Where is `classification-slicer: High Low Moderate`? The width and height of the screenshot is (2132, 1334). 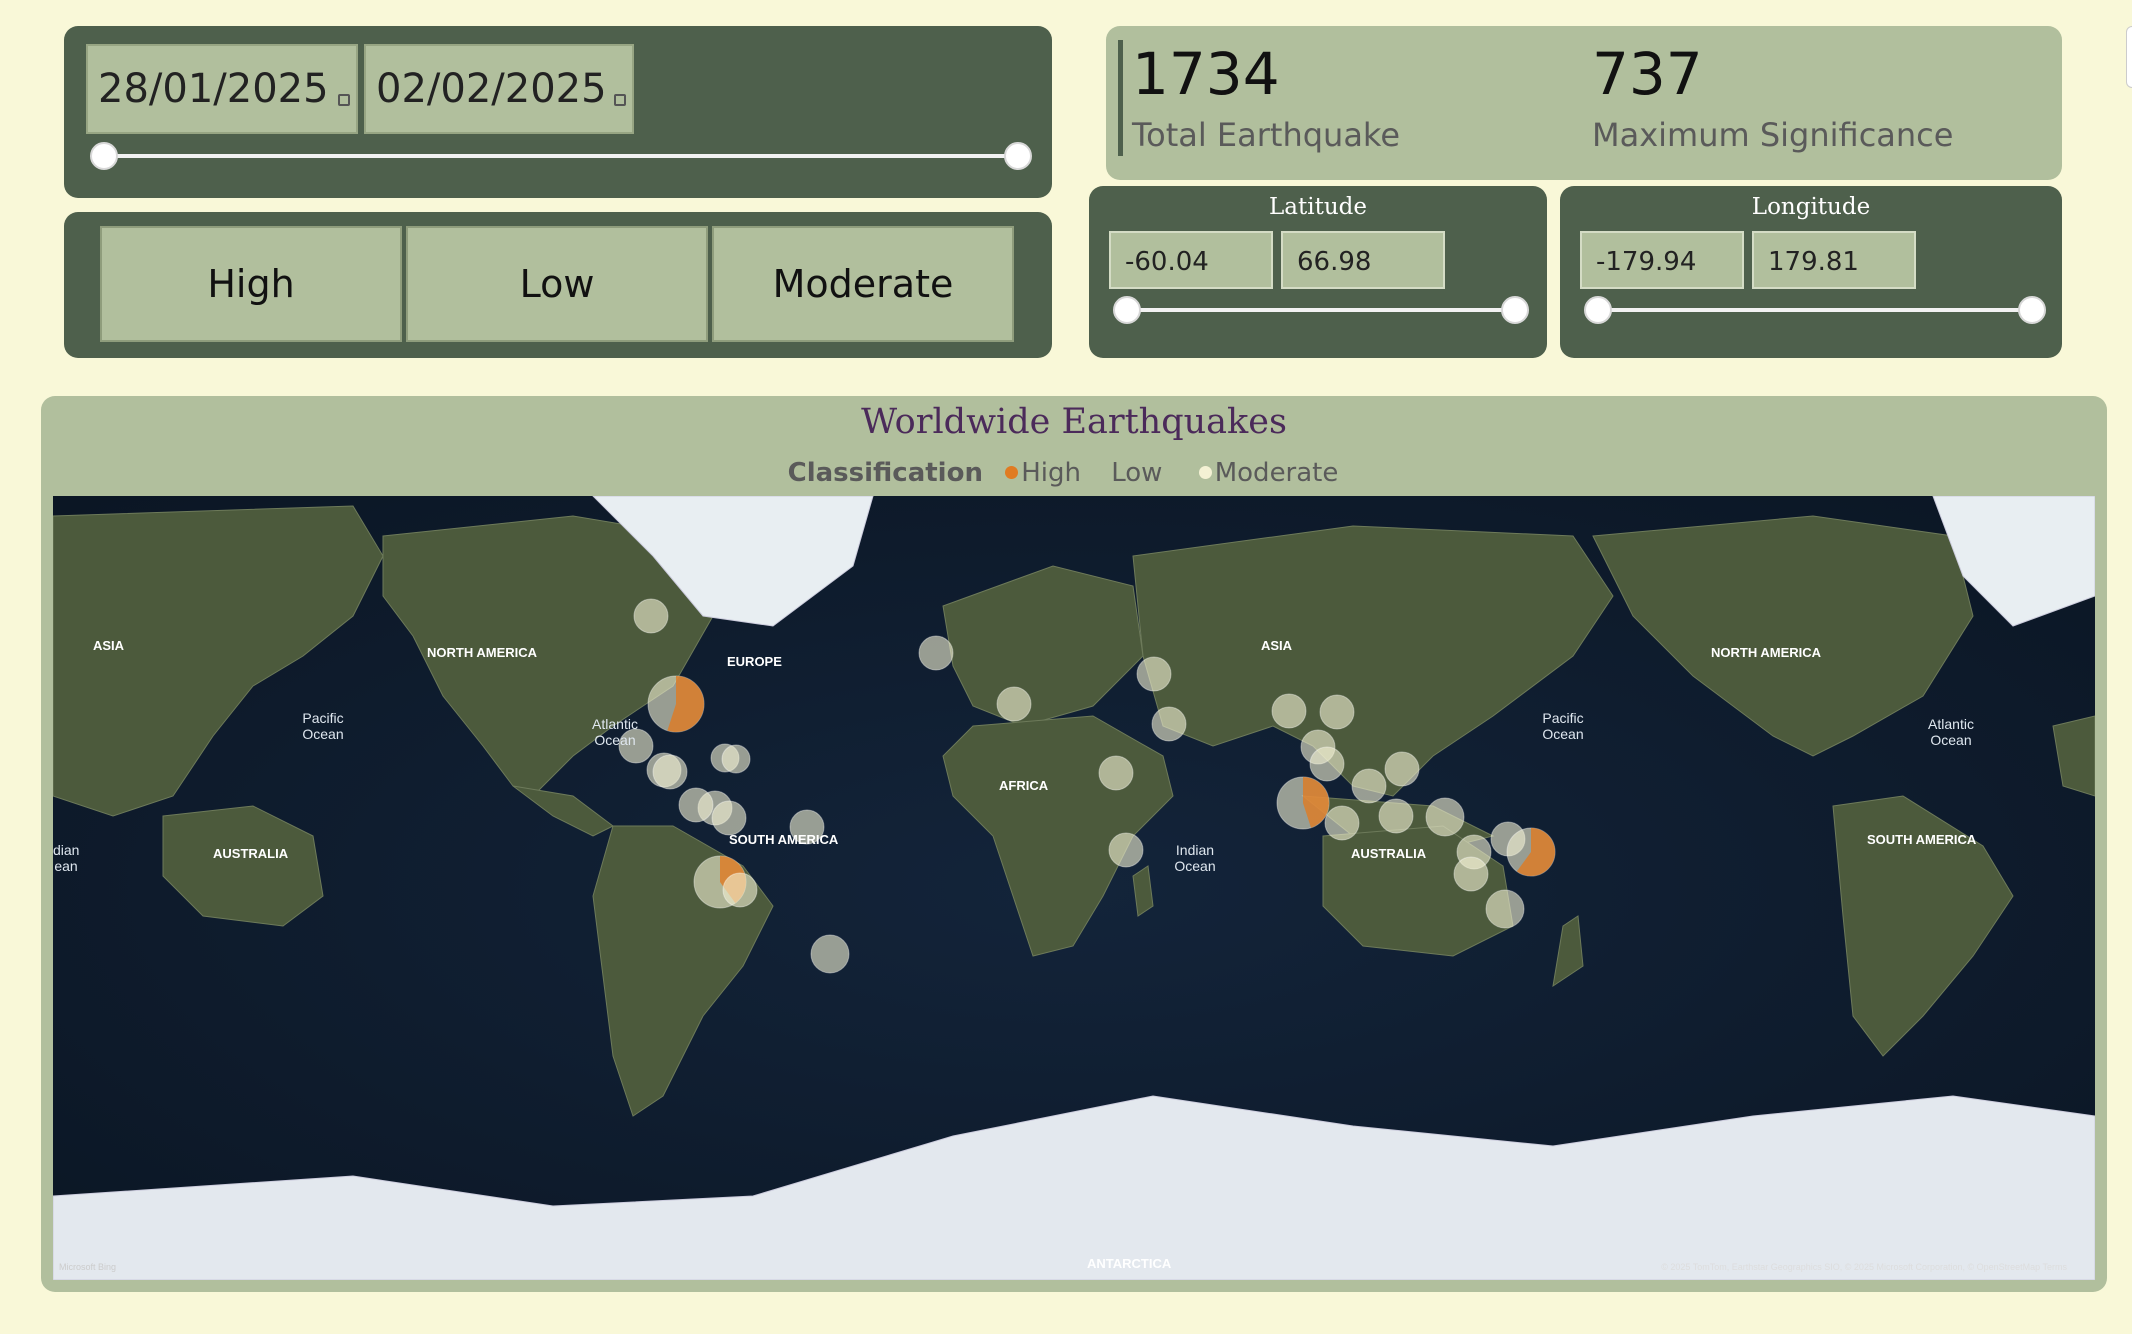 classification-slicer: High Low Moderate is located at coordinates (558, 285).